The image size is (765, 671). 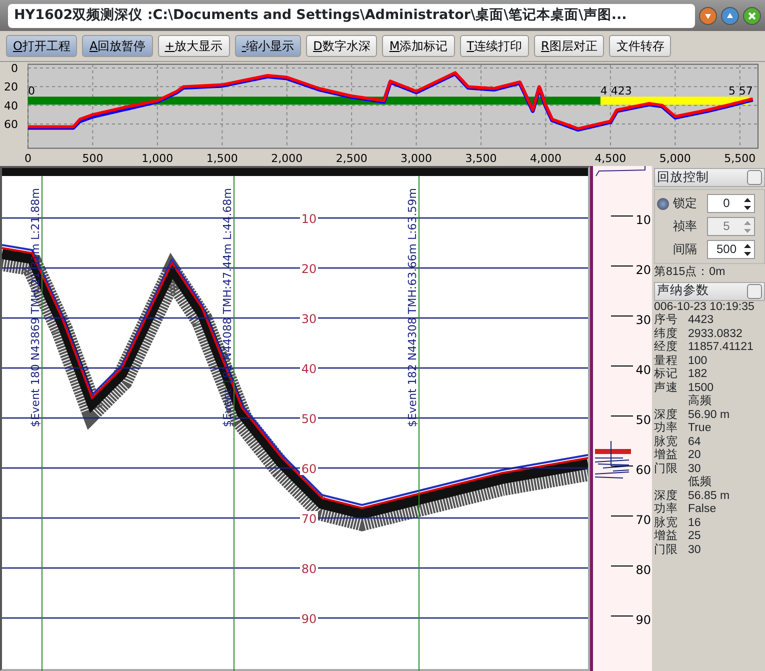 What do you see at coordinates (11, 124) in the screenshot?
I see `axis-label: 60` at bounding box center [11, 124].